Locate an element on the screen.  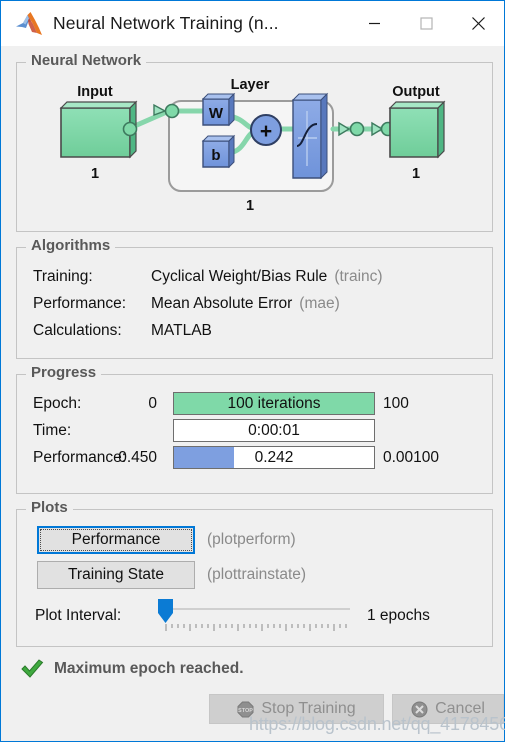
epoch-progress-bar: 100 iterations is located at coordinates (274, 403).